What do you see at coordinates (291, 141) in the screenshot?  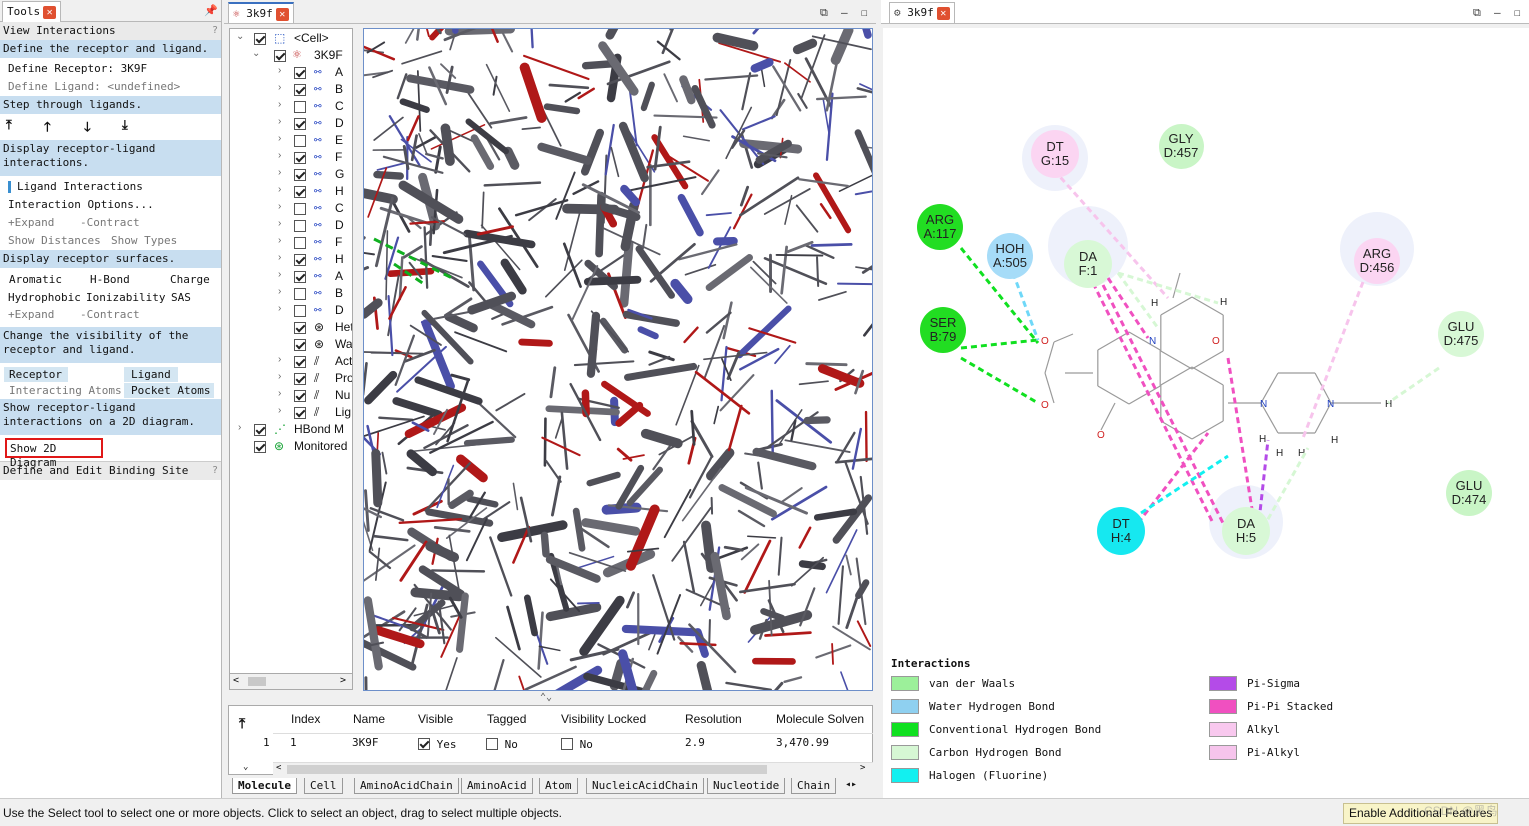 I see `tree-item-chain-e: › ⚯ E` at bounding box center [291, 141].